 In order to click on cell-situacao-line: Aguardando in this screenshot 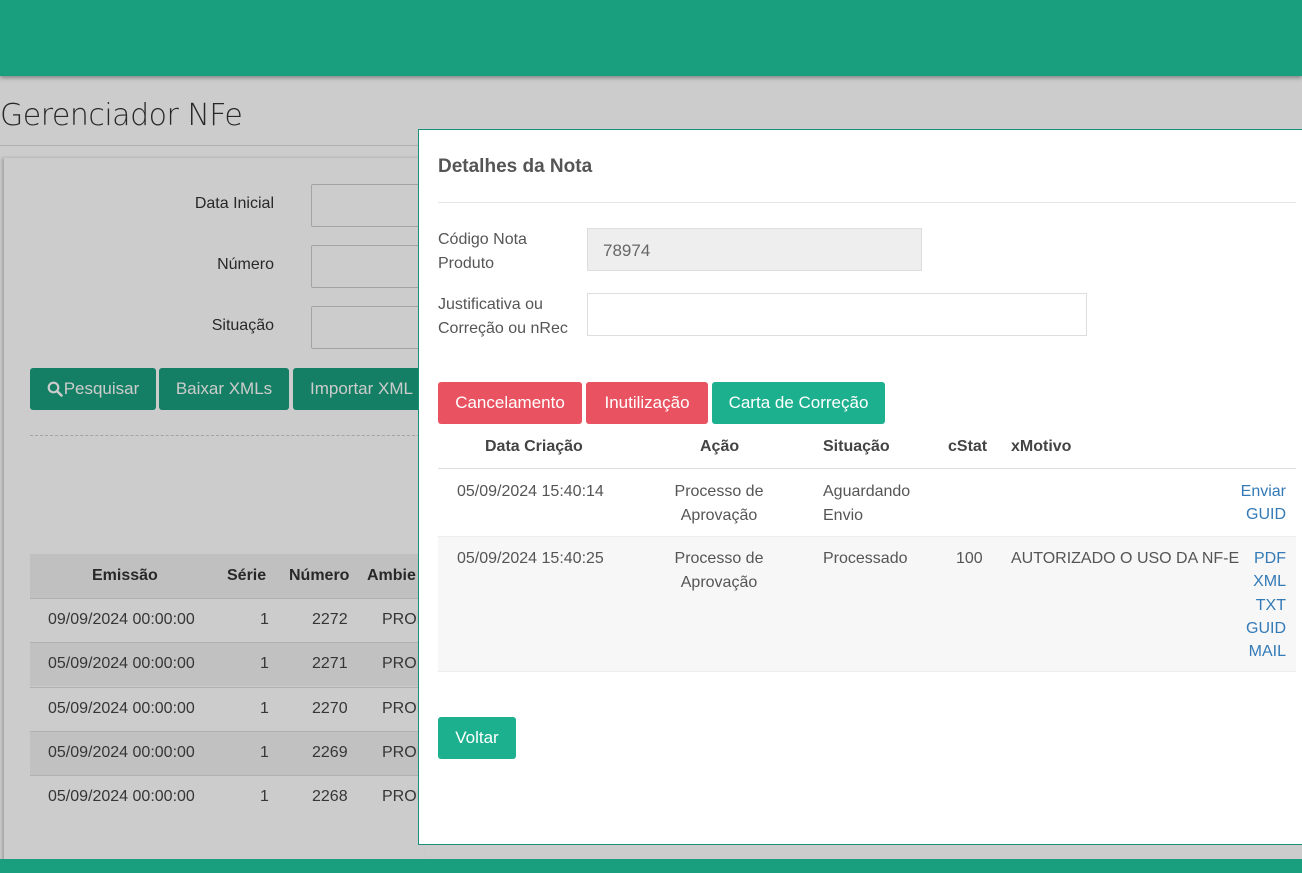, I will do `click(867, 491)`.